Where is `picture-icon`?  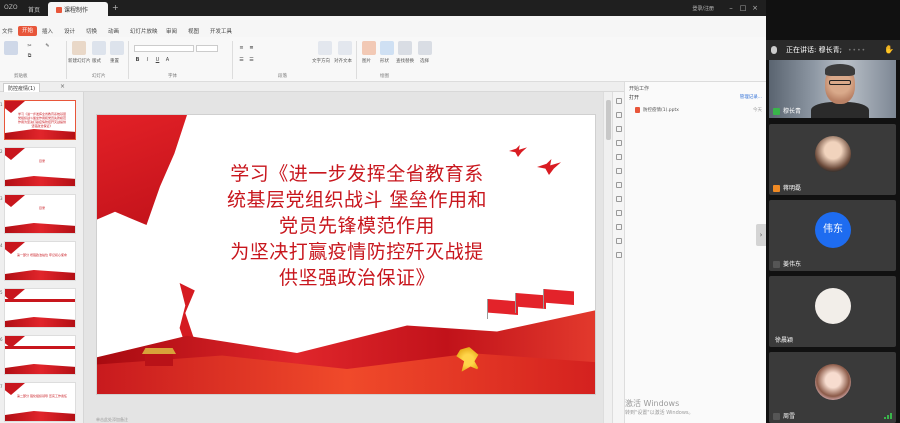
picture-icon is located at coordinates (369, 48).